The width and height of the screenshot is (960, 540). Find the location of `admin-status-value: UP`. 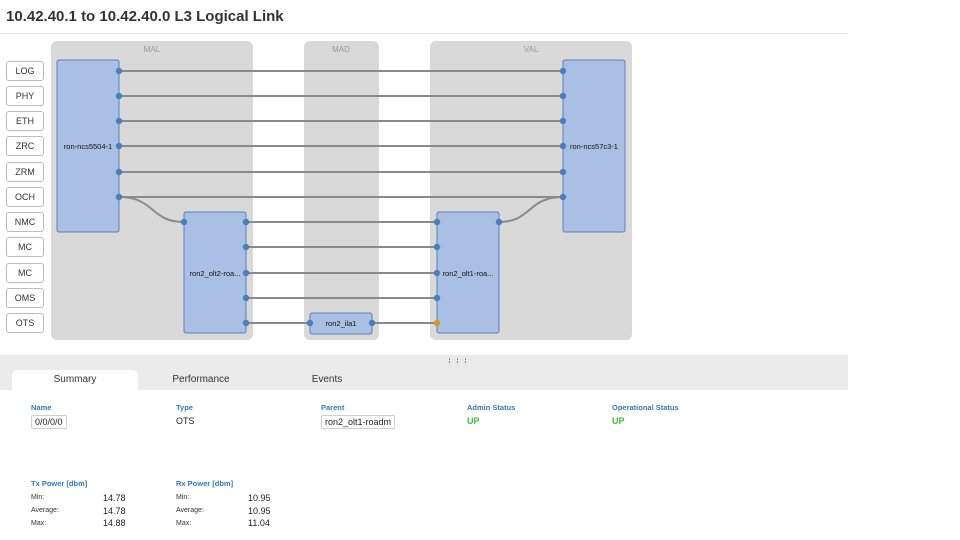

admin-status-value: UP is located at coordinates (473, 421).